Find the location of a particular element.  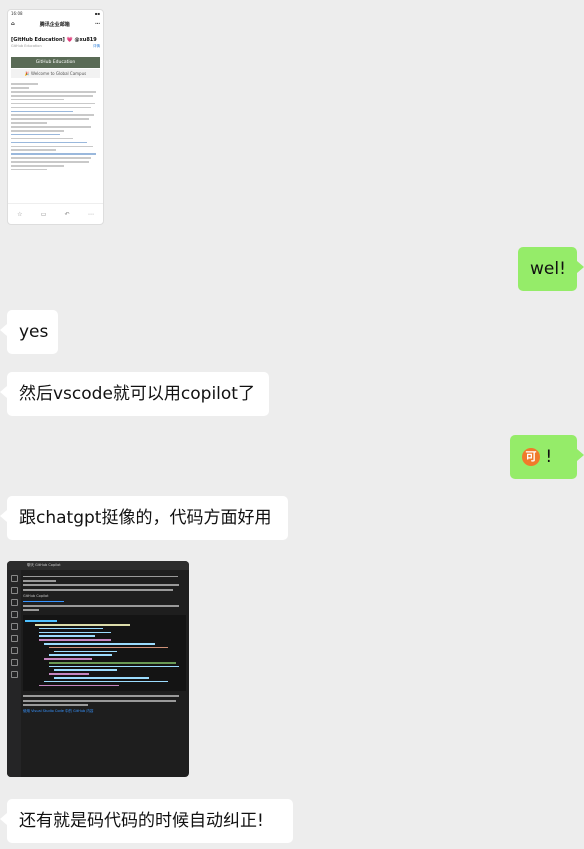

detail-link: 详情 is located at coordinates (96, 46).